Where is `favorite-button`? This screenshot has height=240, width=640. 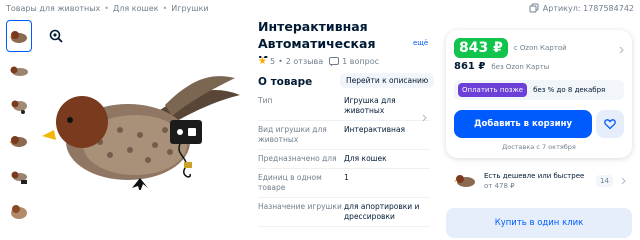
favorite-button is located at coordinates (610, 124).